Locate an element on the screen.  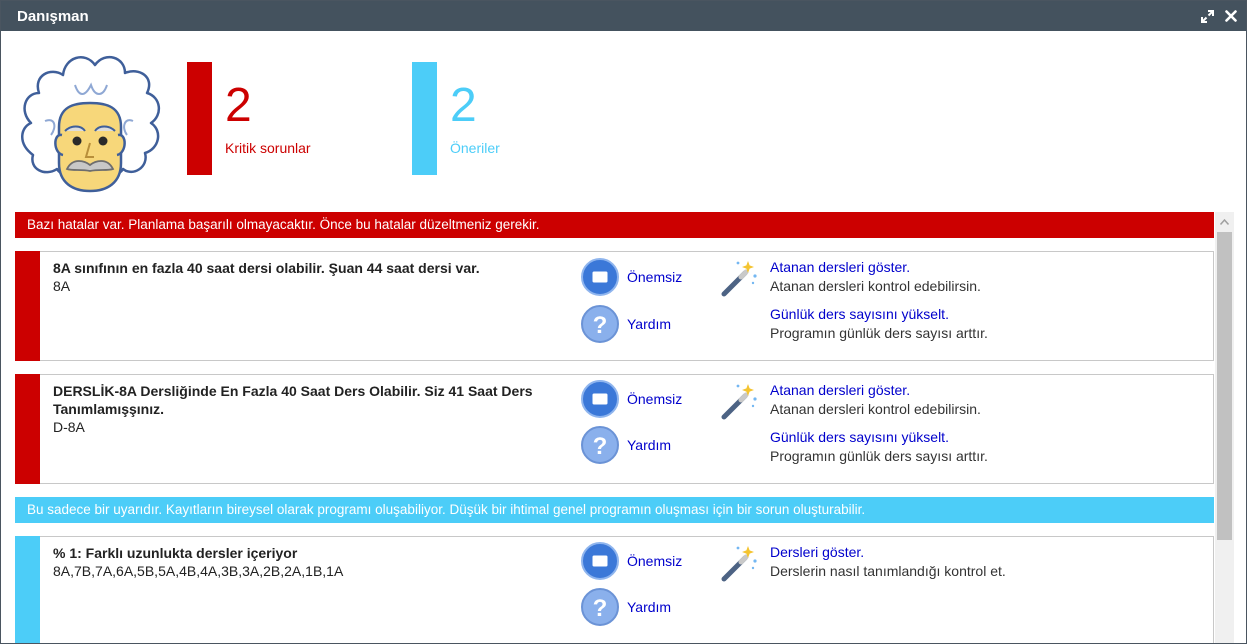
critical-bar is located at coordinates (199, 118).